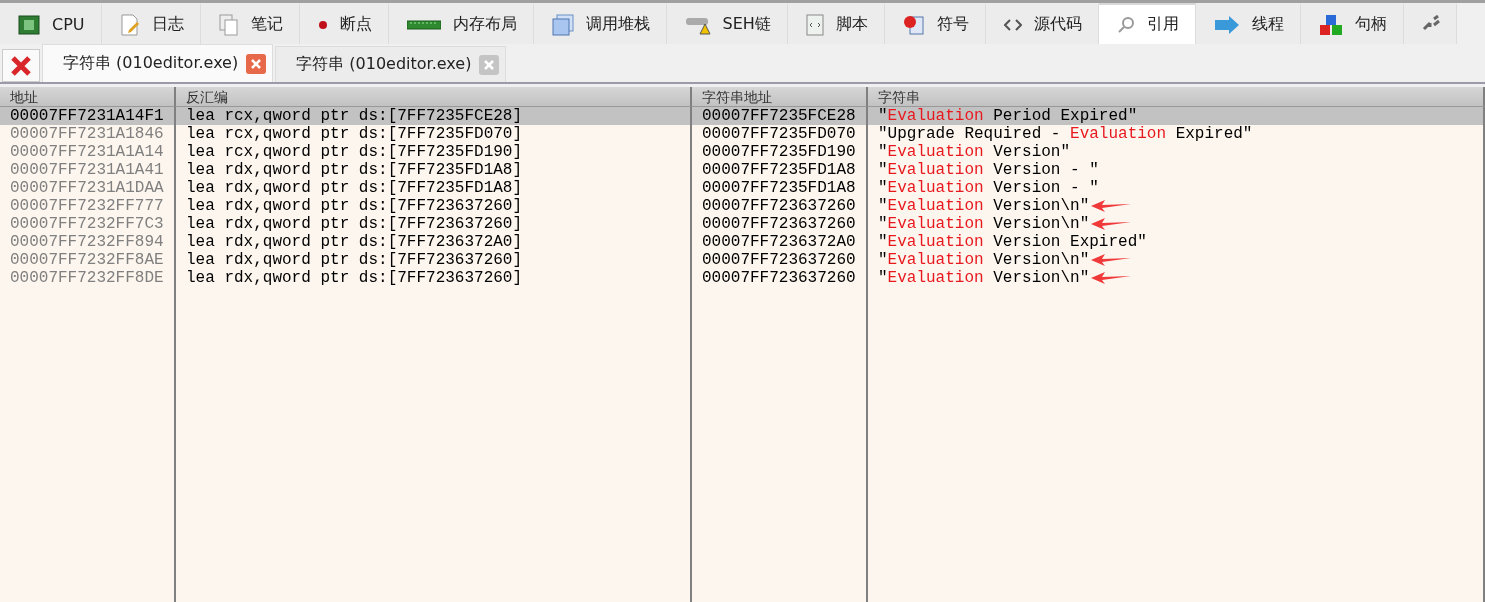 The width and height of the screenshot is (1485, 602). I want to click on string-cell: "Evaluation Period Expired", so click(1008, 116).